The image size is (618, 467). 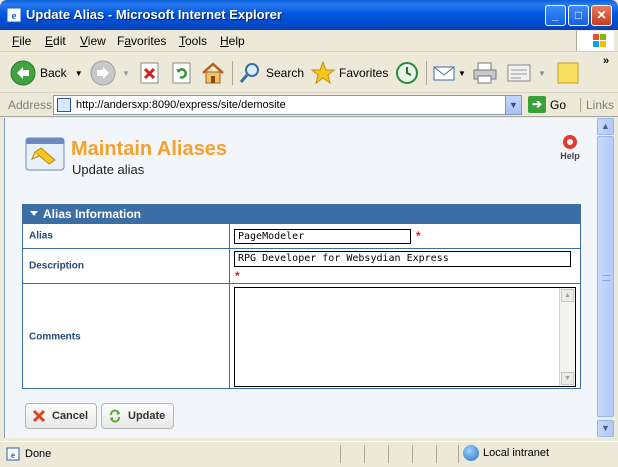 I want to click on favorites-label: Favorites, so click(x=364, y=73).